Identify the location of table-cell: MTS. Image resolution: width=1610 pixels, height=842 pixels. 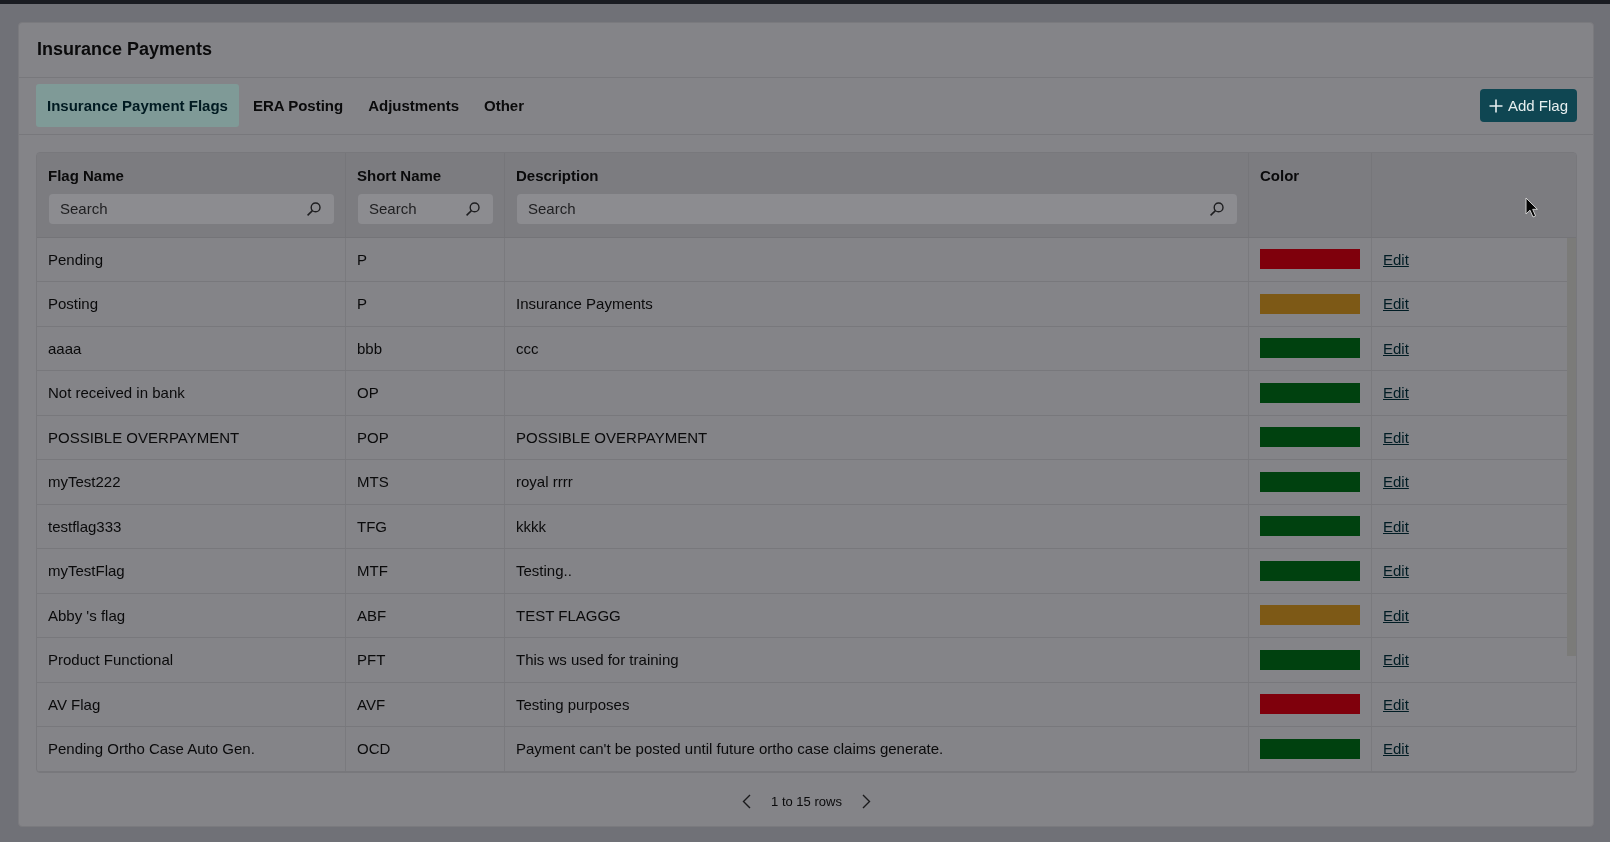
(424, 482).